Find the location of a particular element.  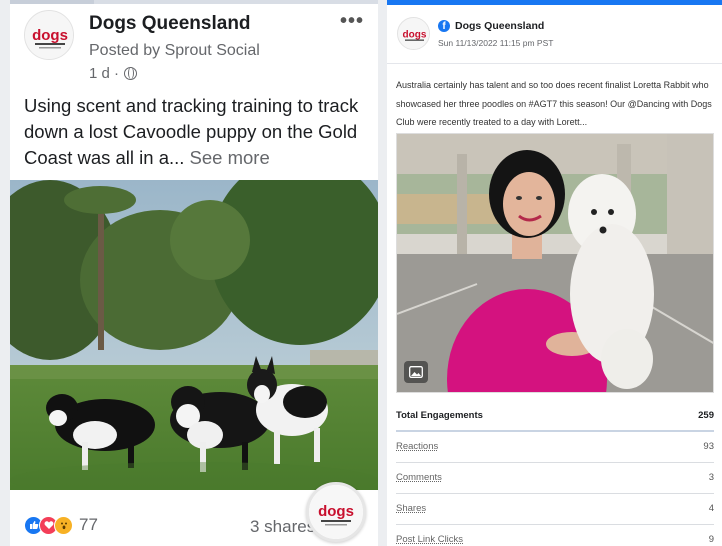

reactions-summary: 77 is located at coordinates (61, 525).